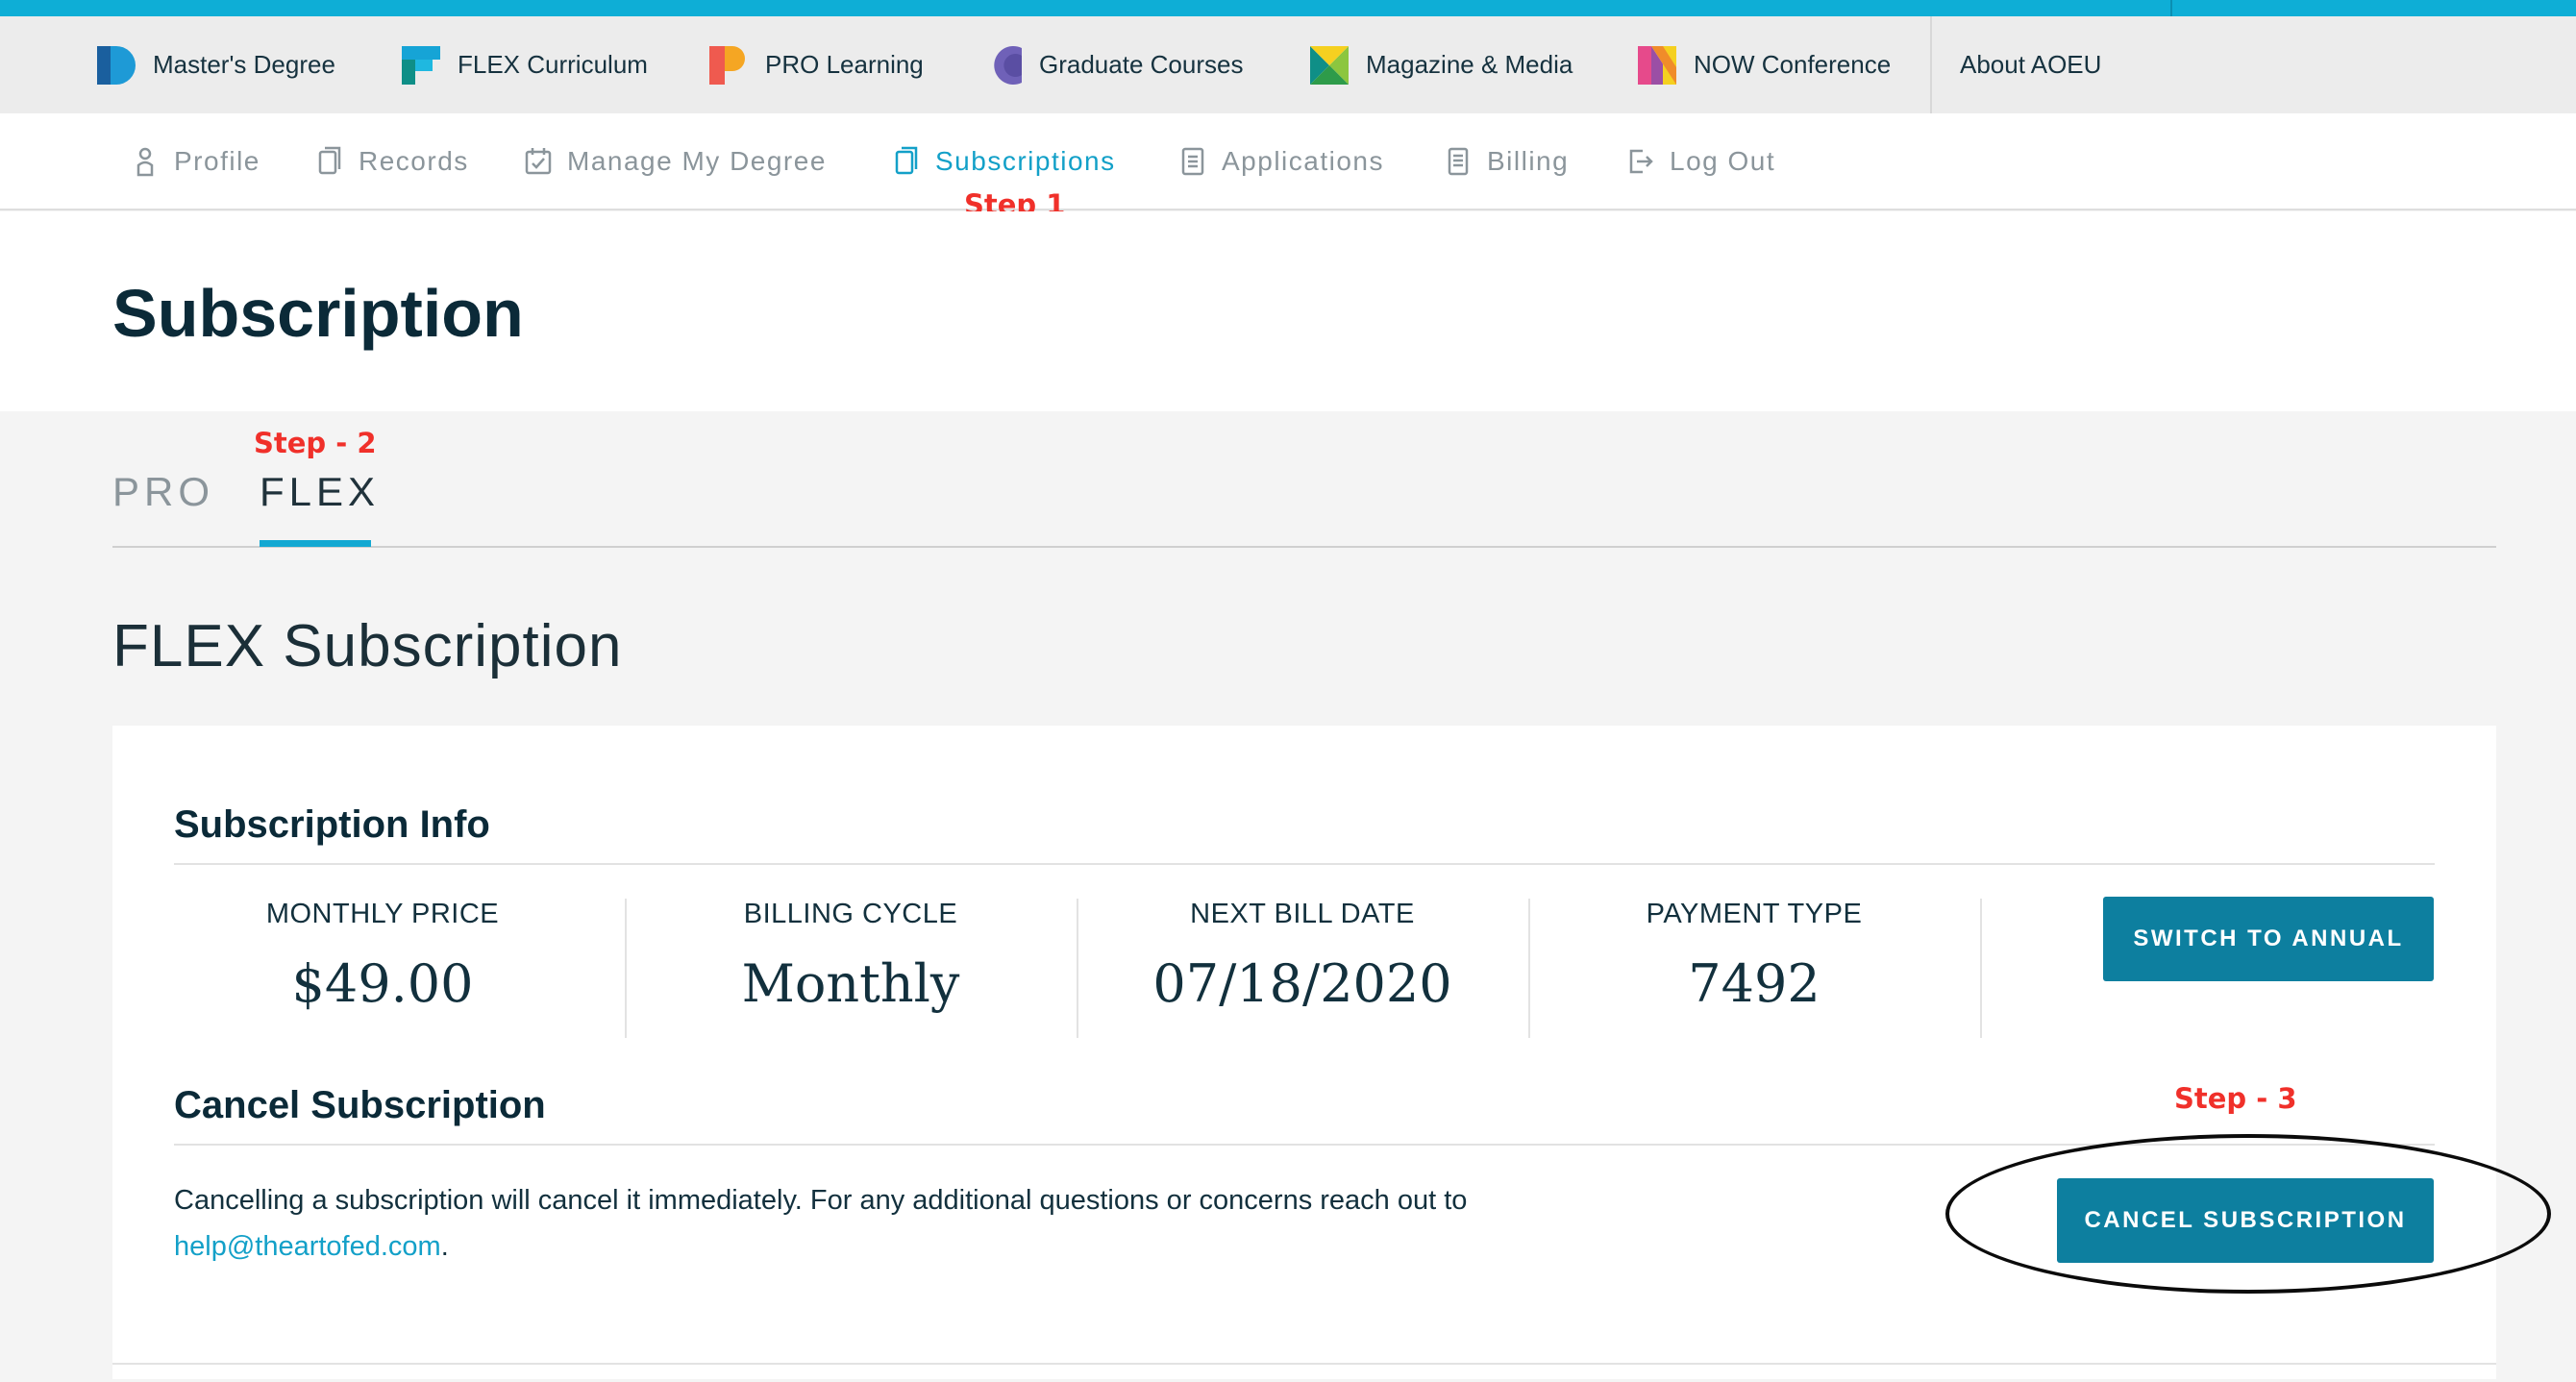 The image size is (2576, 1382). Describe the element at coordinates (1303, 160) in the screenshot. I see `account-nav-label: Applications` at that location.